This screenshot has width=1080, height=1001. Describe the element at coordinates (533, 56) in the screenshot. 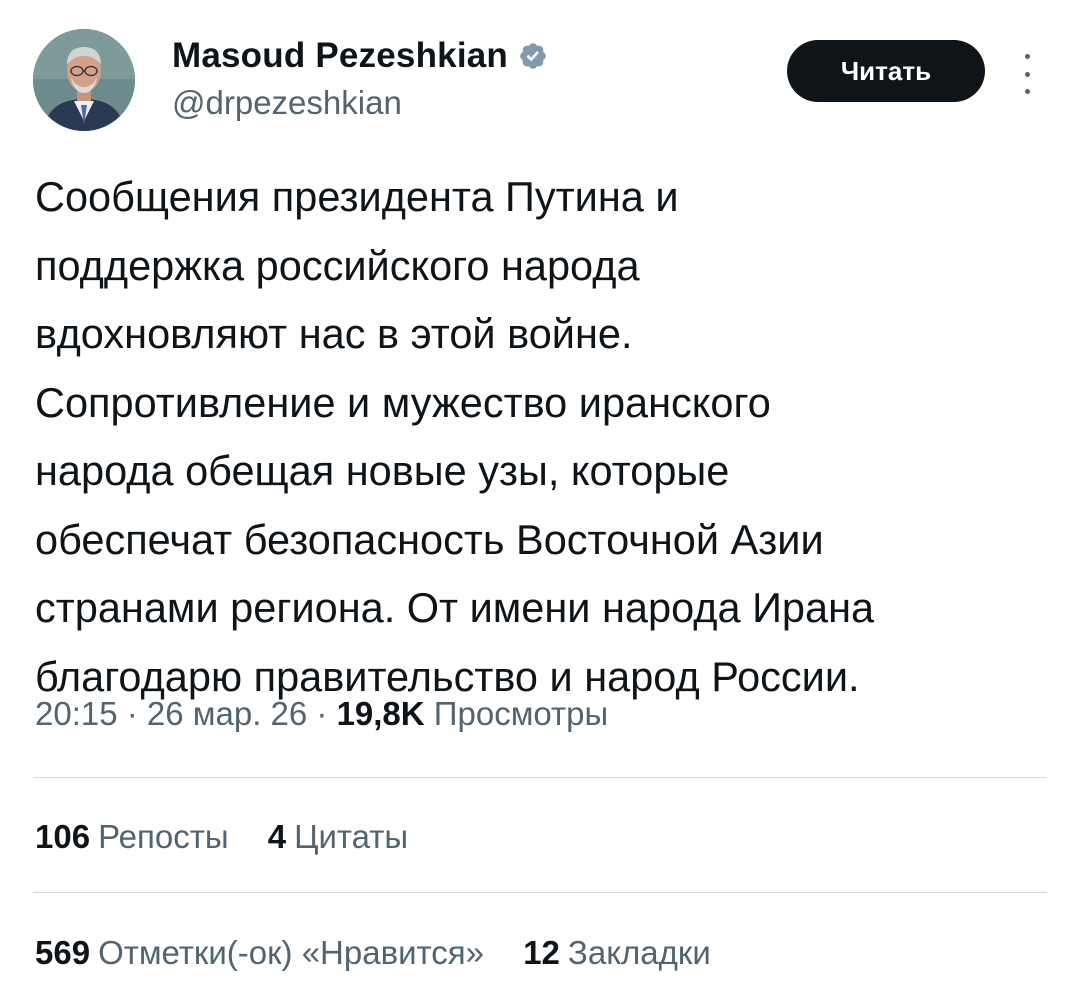

I see `verified-badge-icon` at that location.